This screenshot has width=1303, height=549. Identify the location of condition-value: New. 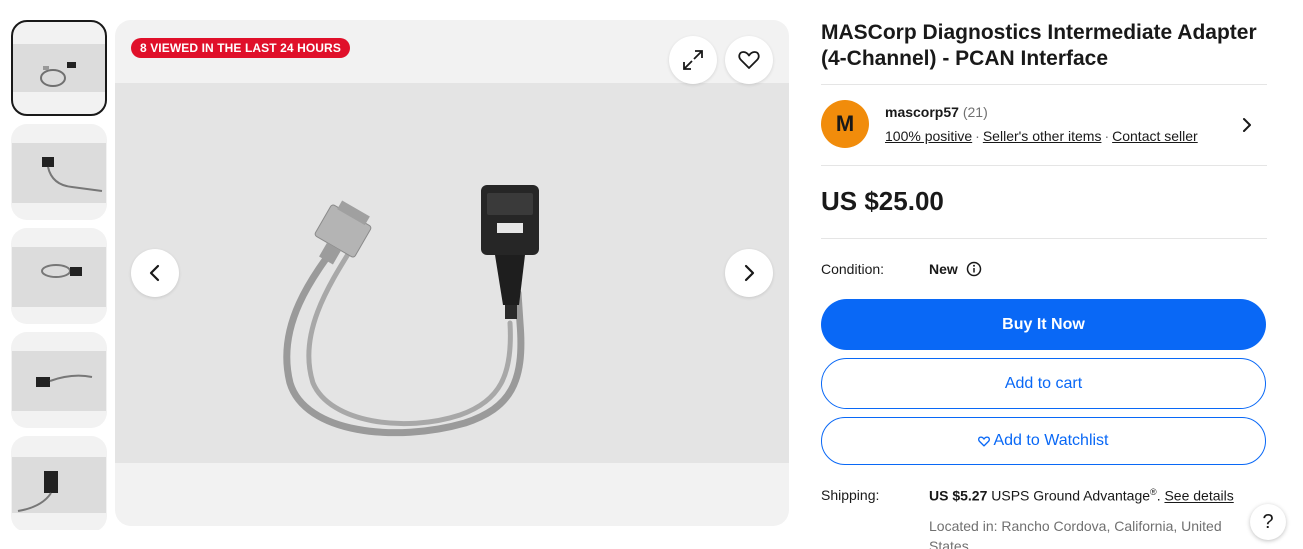
(943, 269).